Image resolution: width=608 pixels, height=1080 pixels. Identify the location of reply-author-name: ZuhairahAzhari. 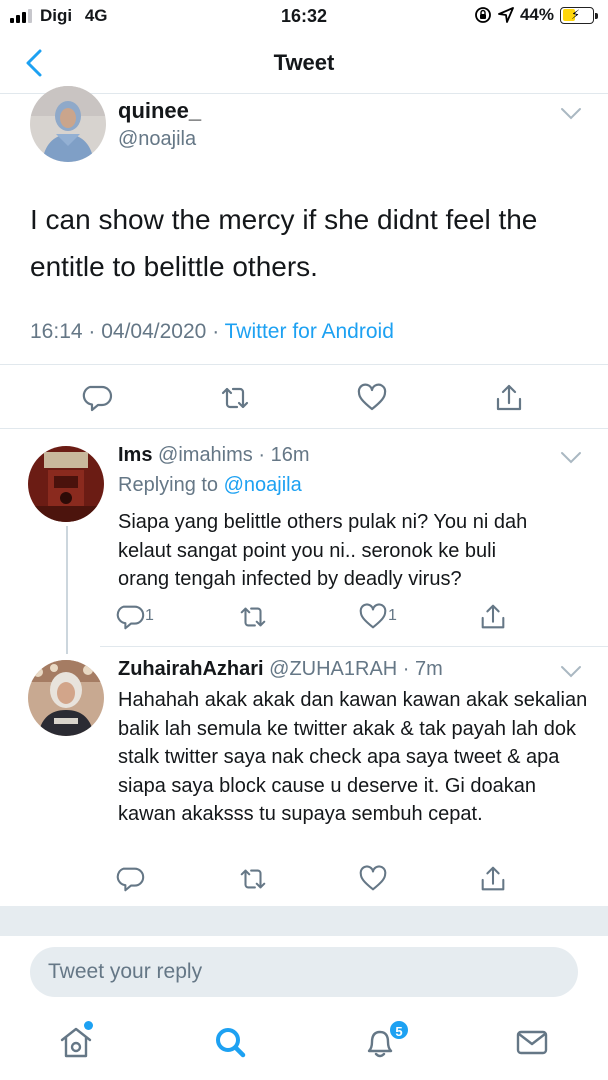
(191, 669).